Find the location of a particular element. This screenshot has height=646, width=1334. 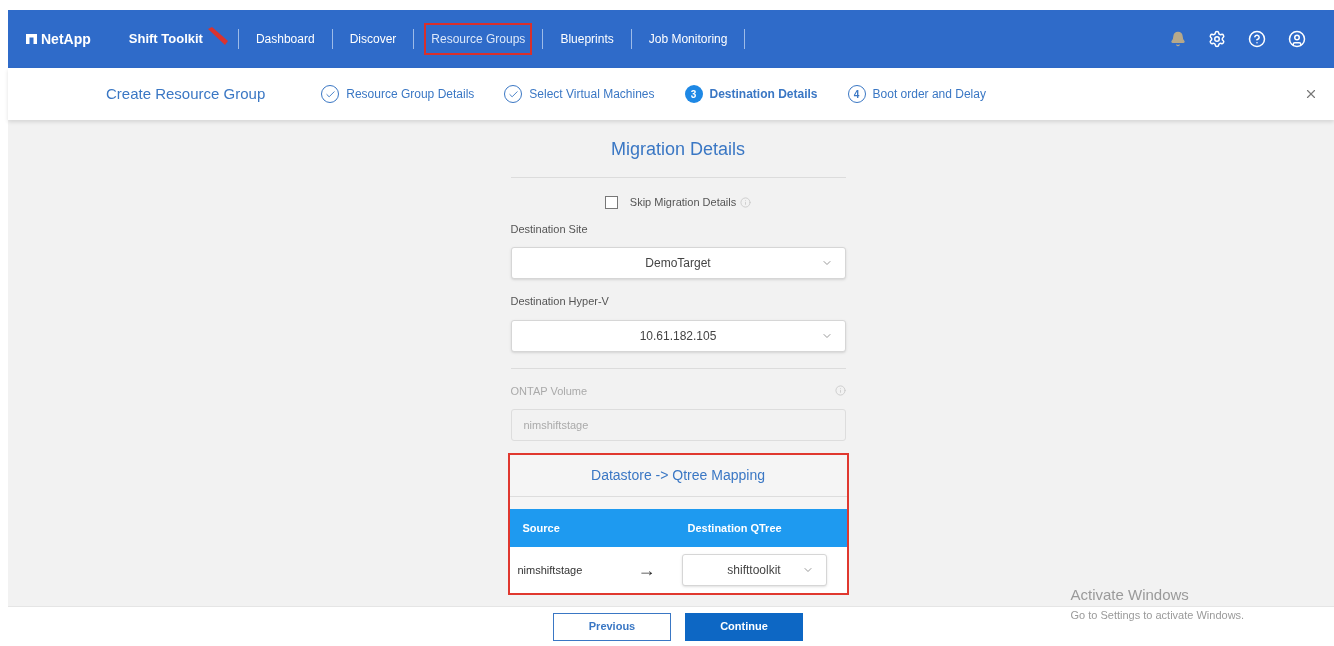

field-label: Destination Hyper-V is located at coordinates (560, 301).